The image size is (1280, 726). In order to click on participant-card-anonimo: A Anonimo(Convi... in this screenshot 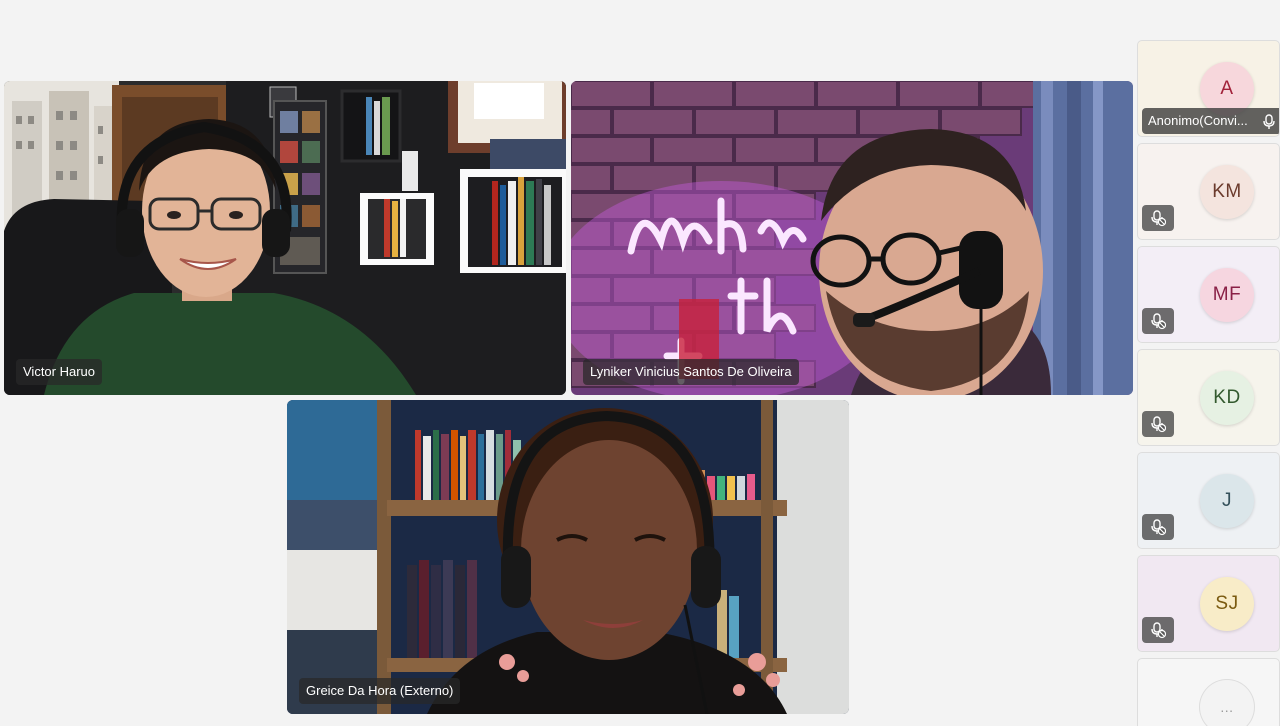, I will do `click(1208, 88)`.